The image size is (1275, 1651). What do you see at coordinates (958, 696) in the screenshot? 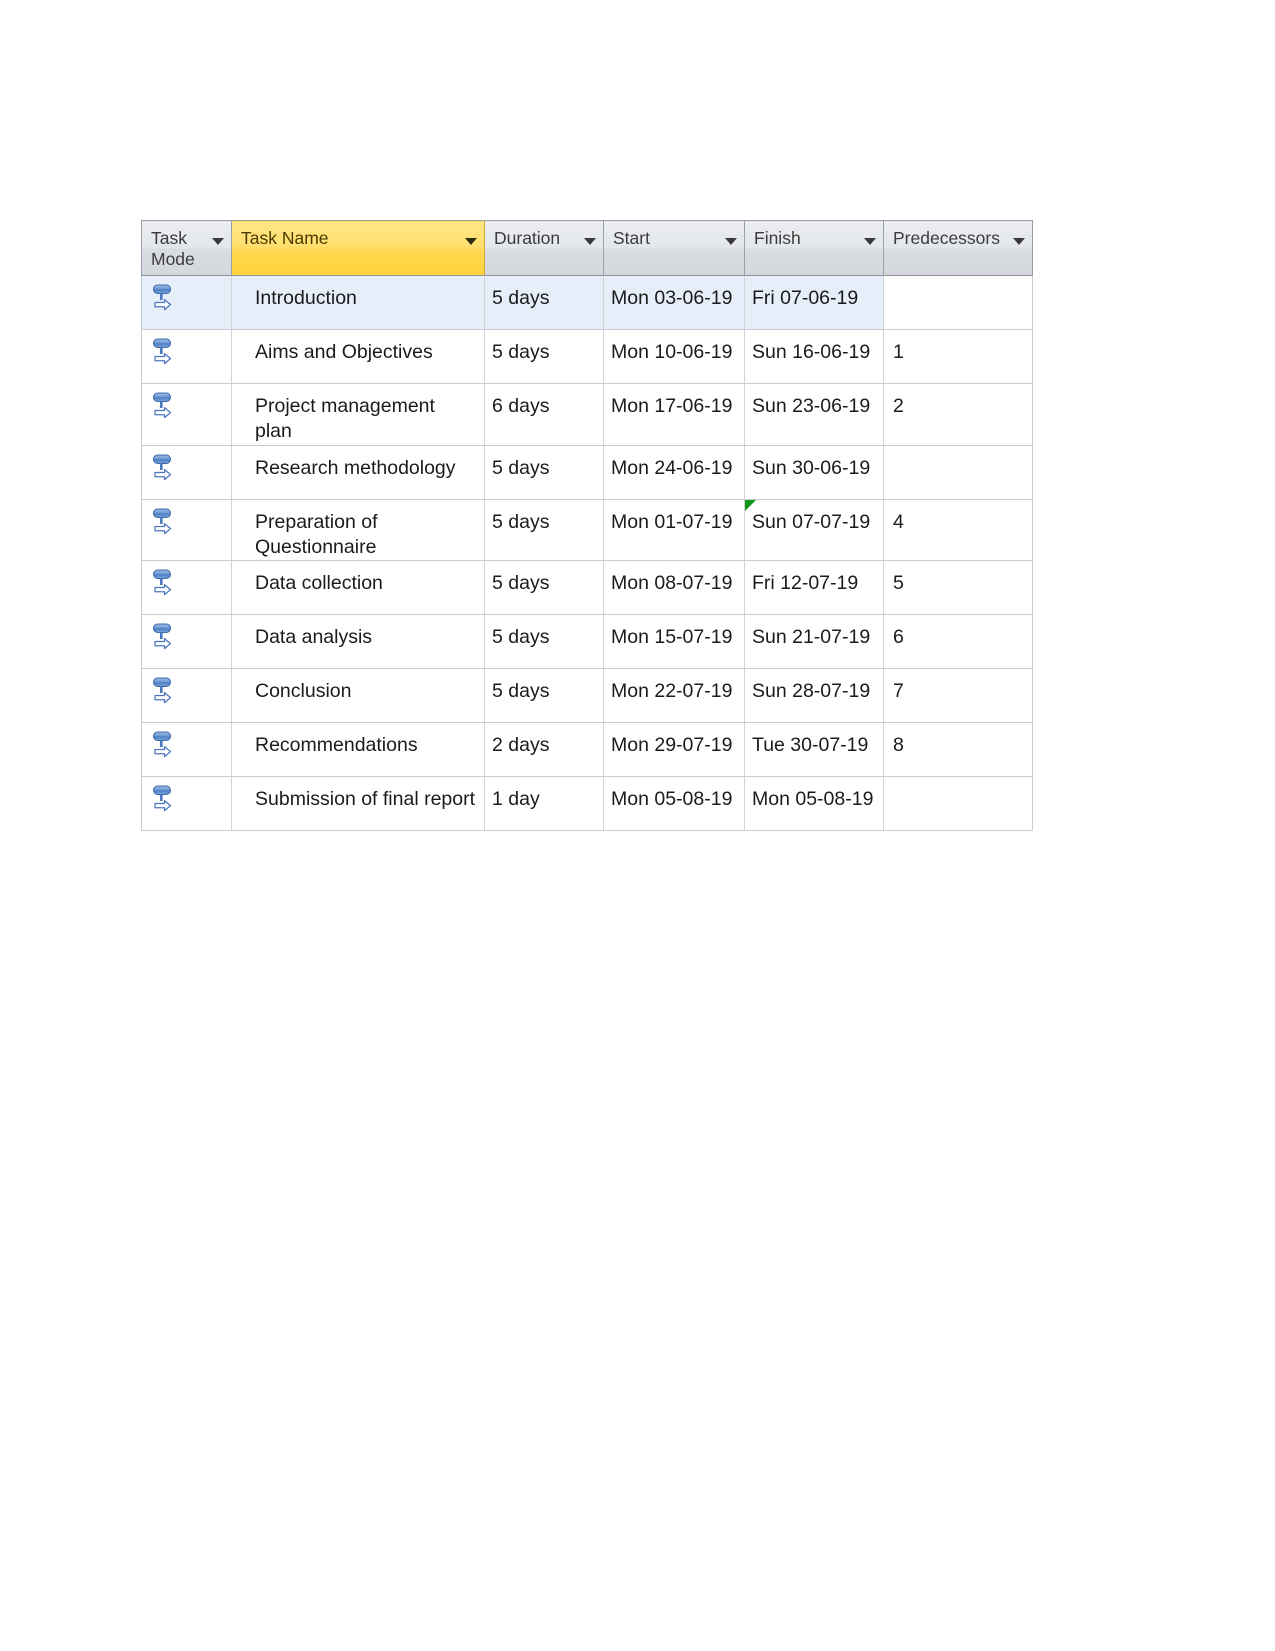
I see `cell-predecessors: 7` at bounding box center [958, 696].